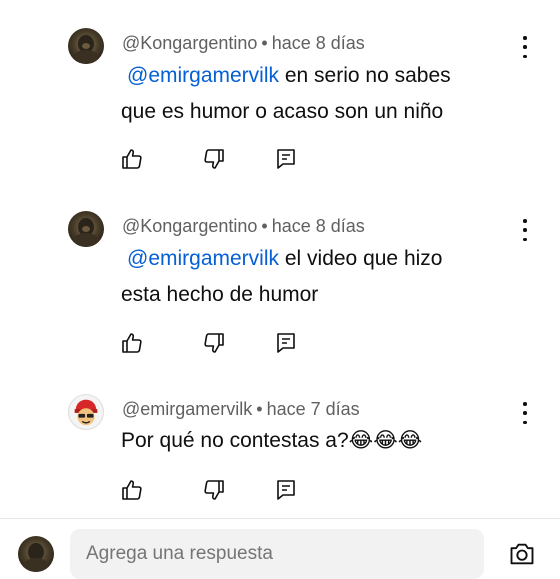  Describe the element at coordinates (365, 75) in the screenshot. I see `comment-text-rest: en serio no sabes` at that location.